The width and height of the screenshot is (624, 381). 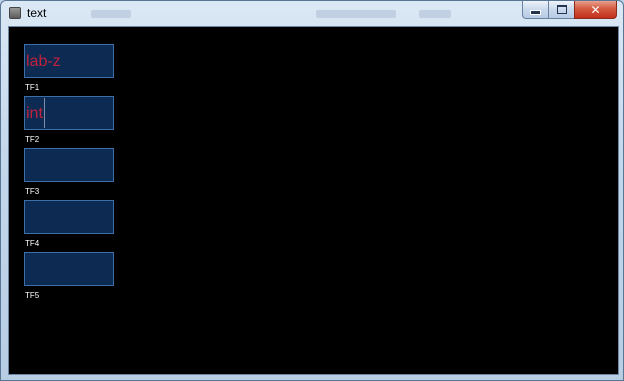 I want to click on minimize-button, so click(x=535, y=10).